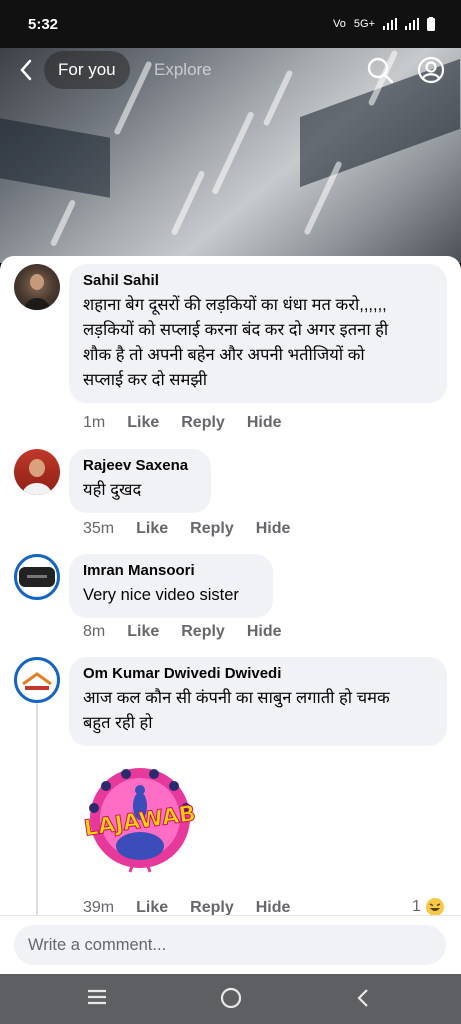 The image size is (461, 1024). I want to click on signal-icon, so click(390, 24).